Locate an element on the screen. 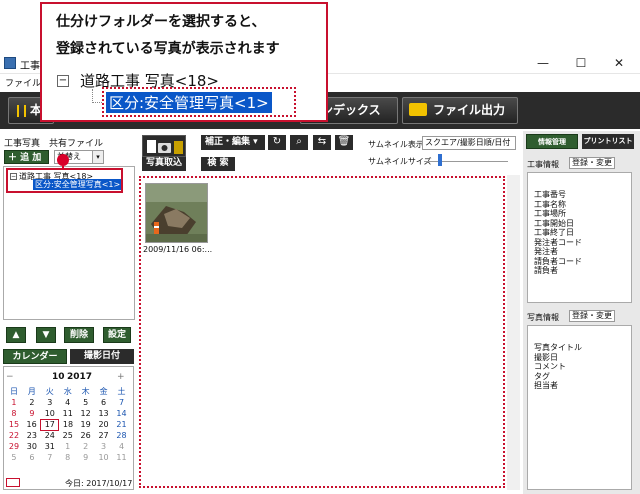 Image resolution: width=640 pixels, height=494 pixels. calendar-day-today: 17 is located at coordinates (50, 424).